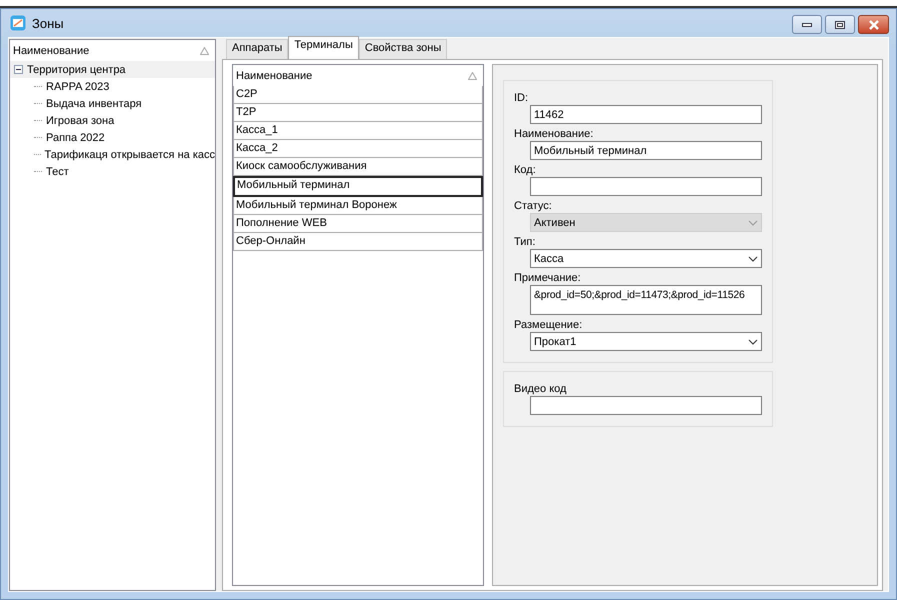  I want to click on field-label: Размещение:, so click(549, 325).